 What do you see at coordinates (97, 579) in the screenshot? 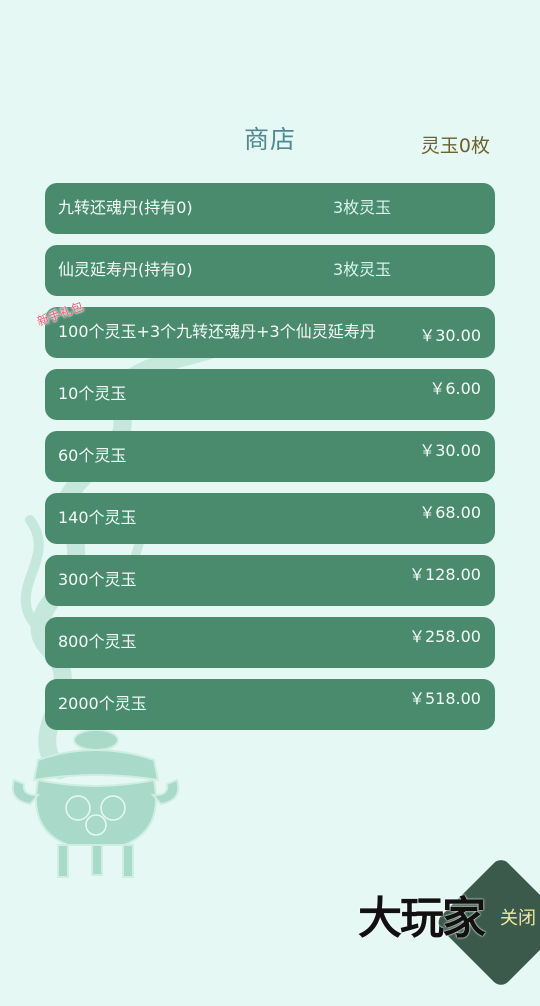
I see `item-name: 300个灵玉` at bounding box center [97, 579].